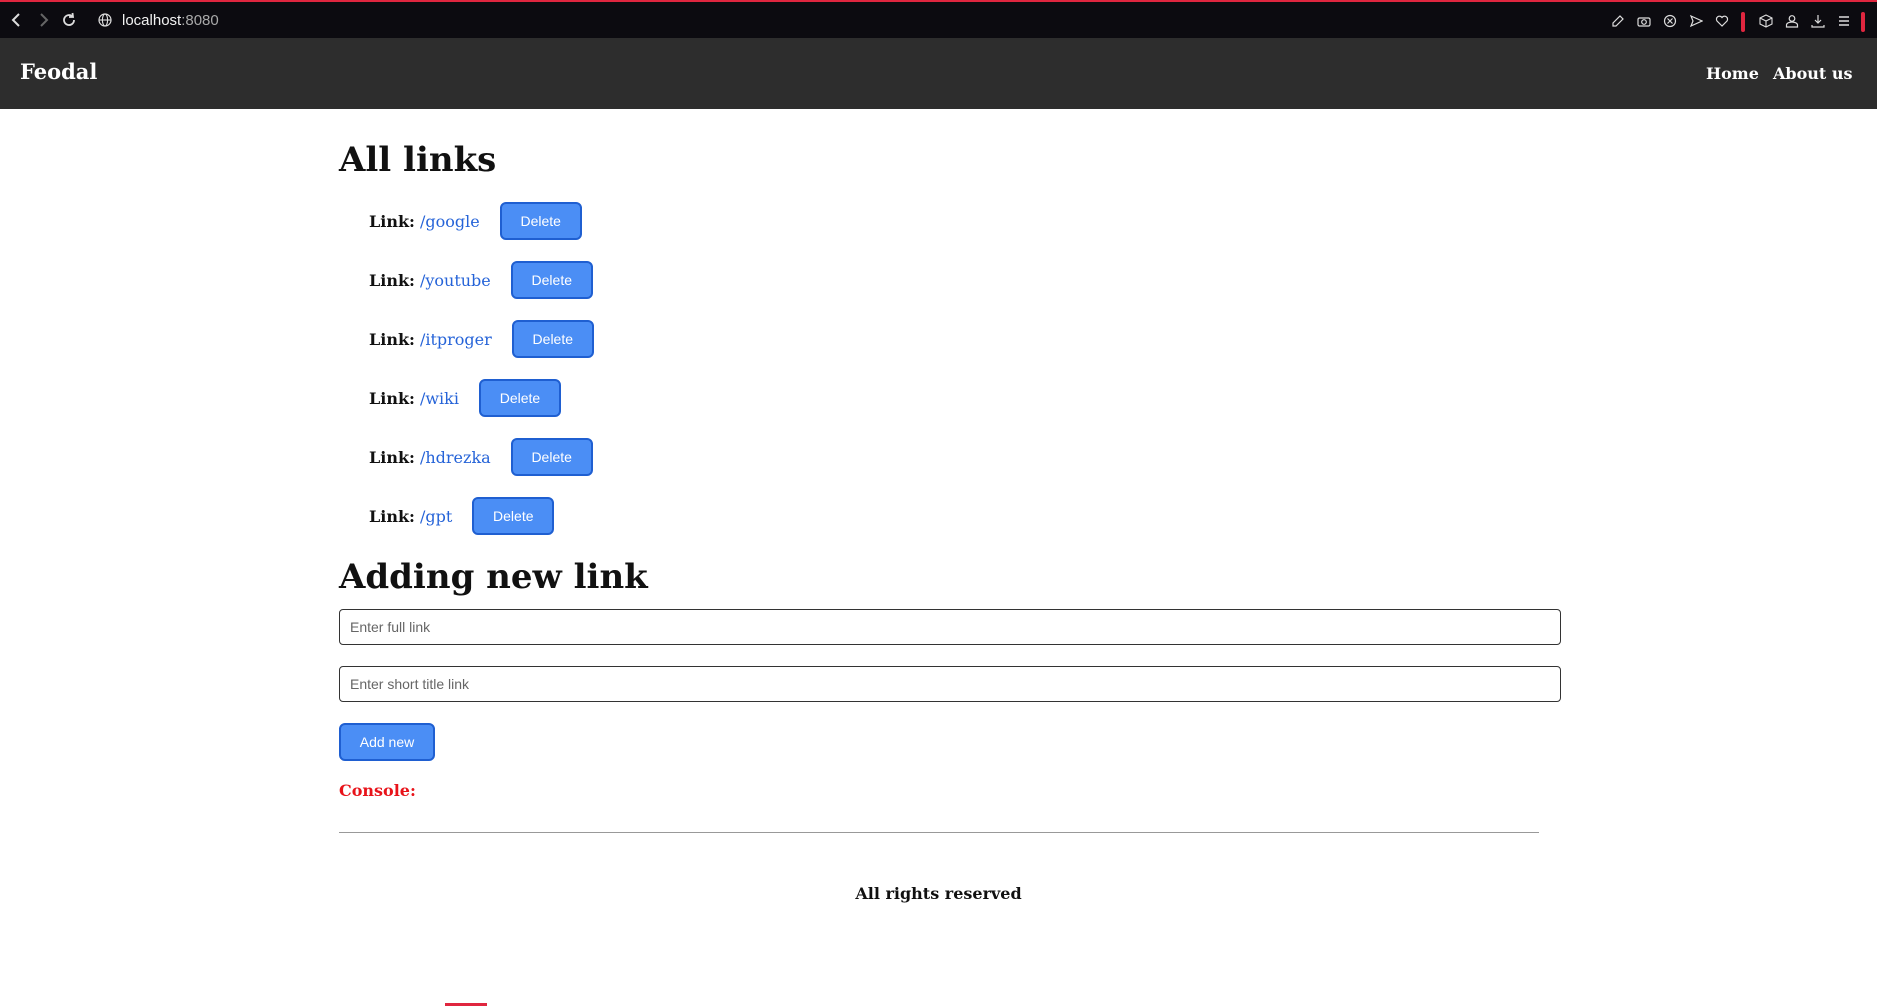  Describe the element at coordinates (1813, 73) in the screenshot. I see `nav-about-link: About us` at that location.